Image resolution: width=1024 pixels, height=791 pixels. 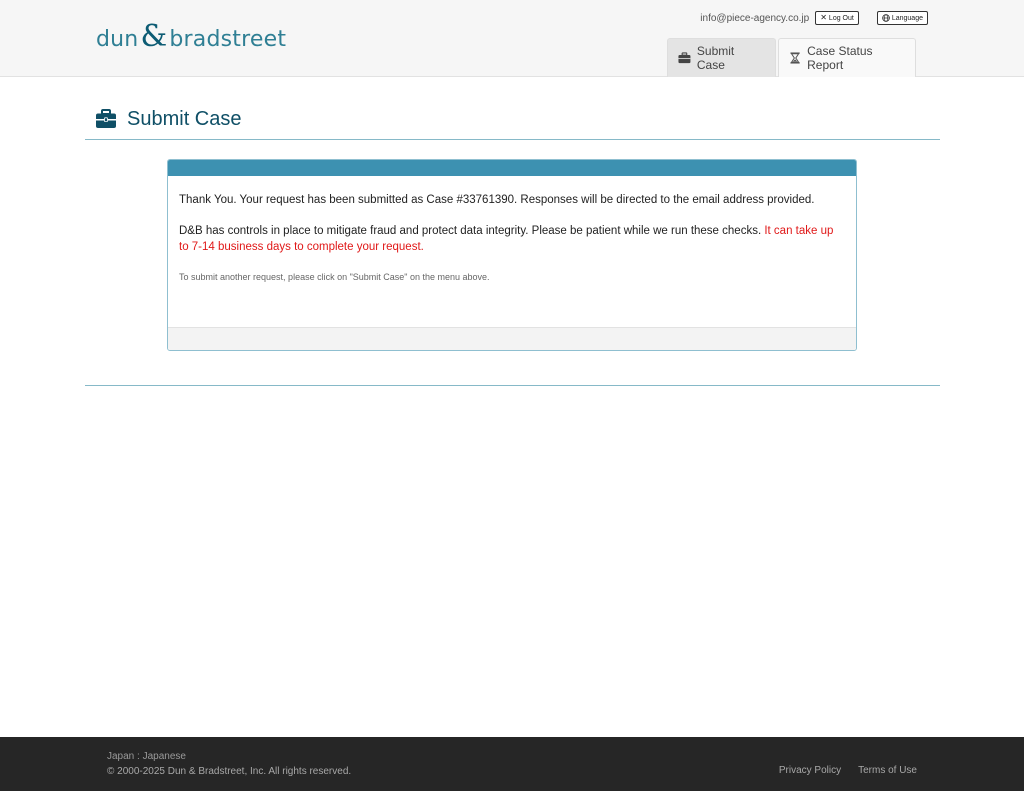 I want to click on globe-icon, so click(x=886, y=18).